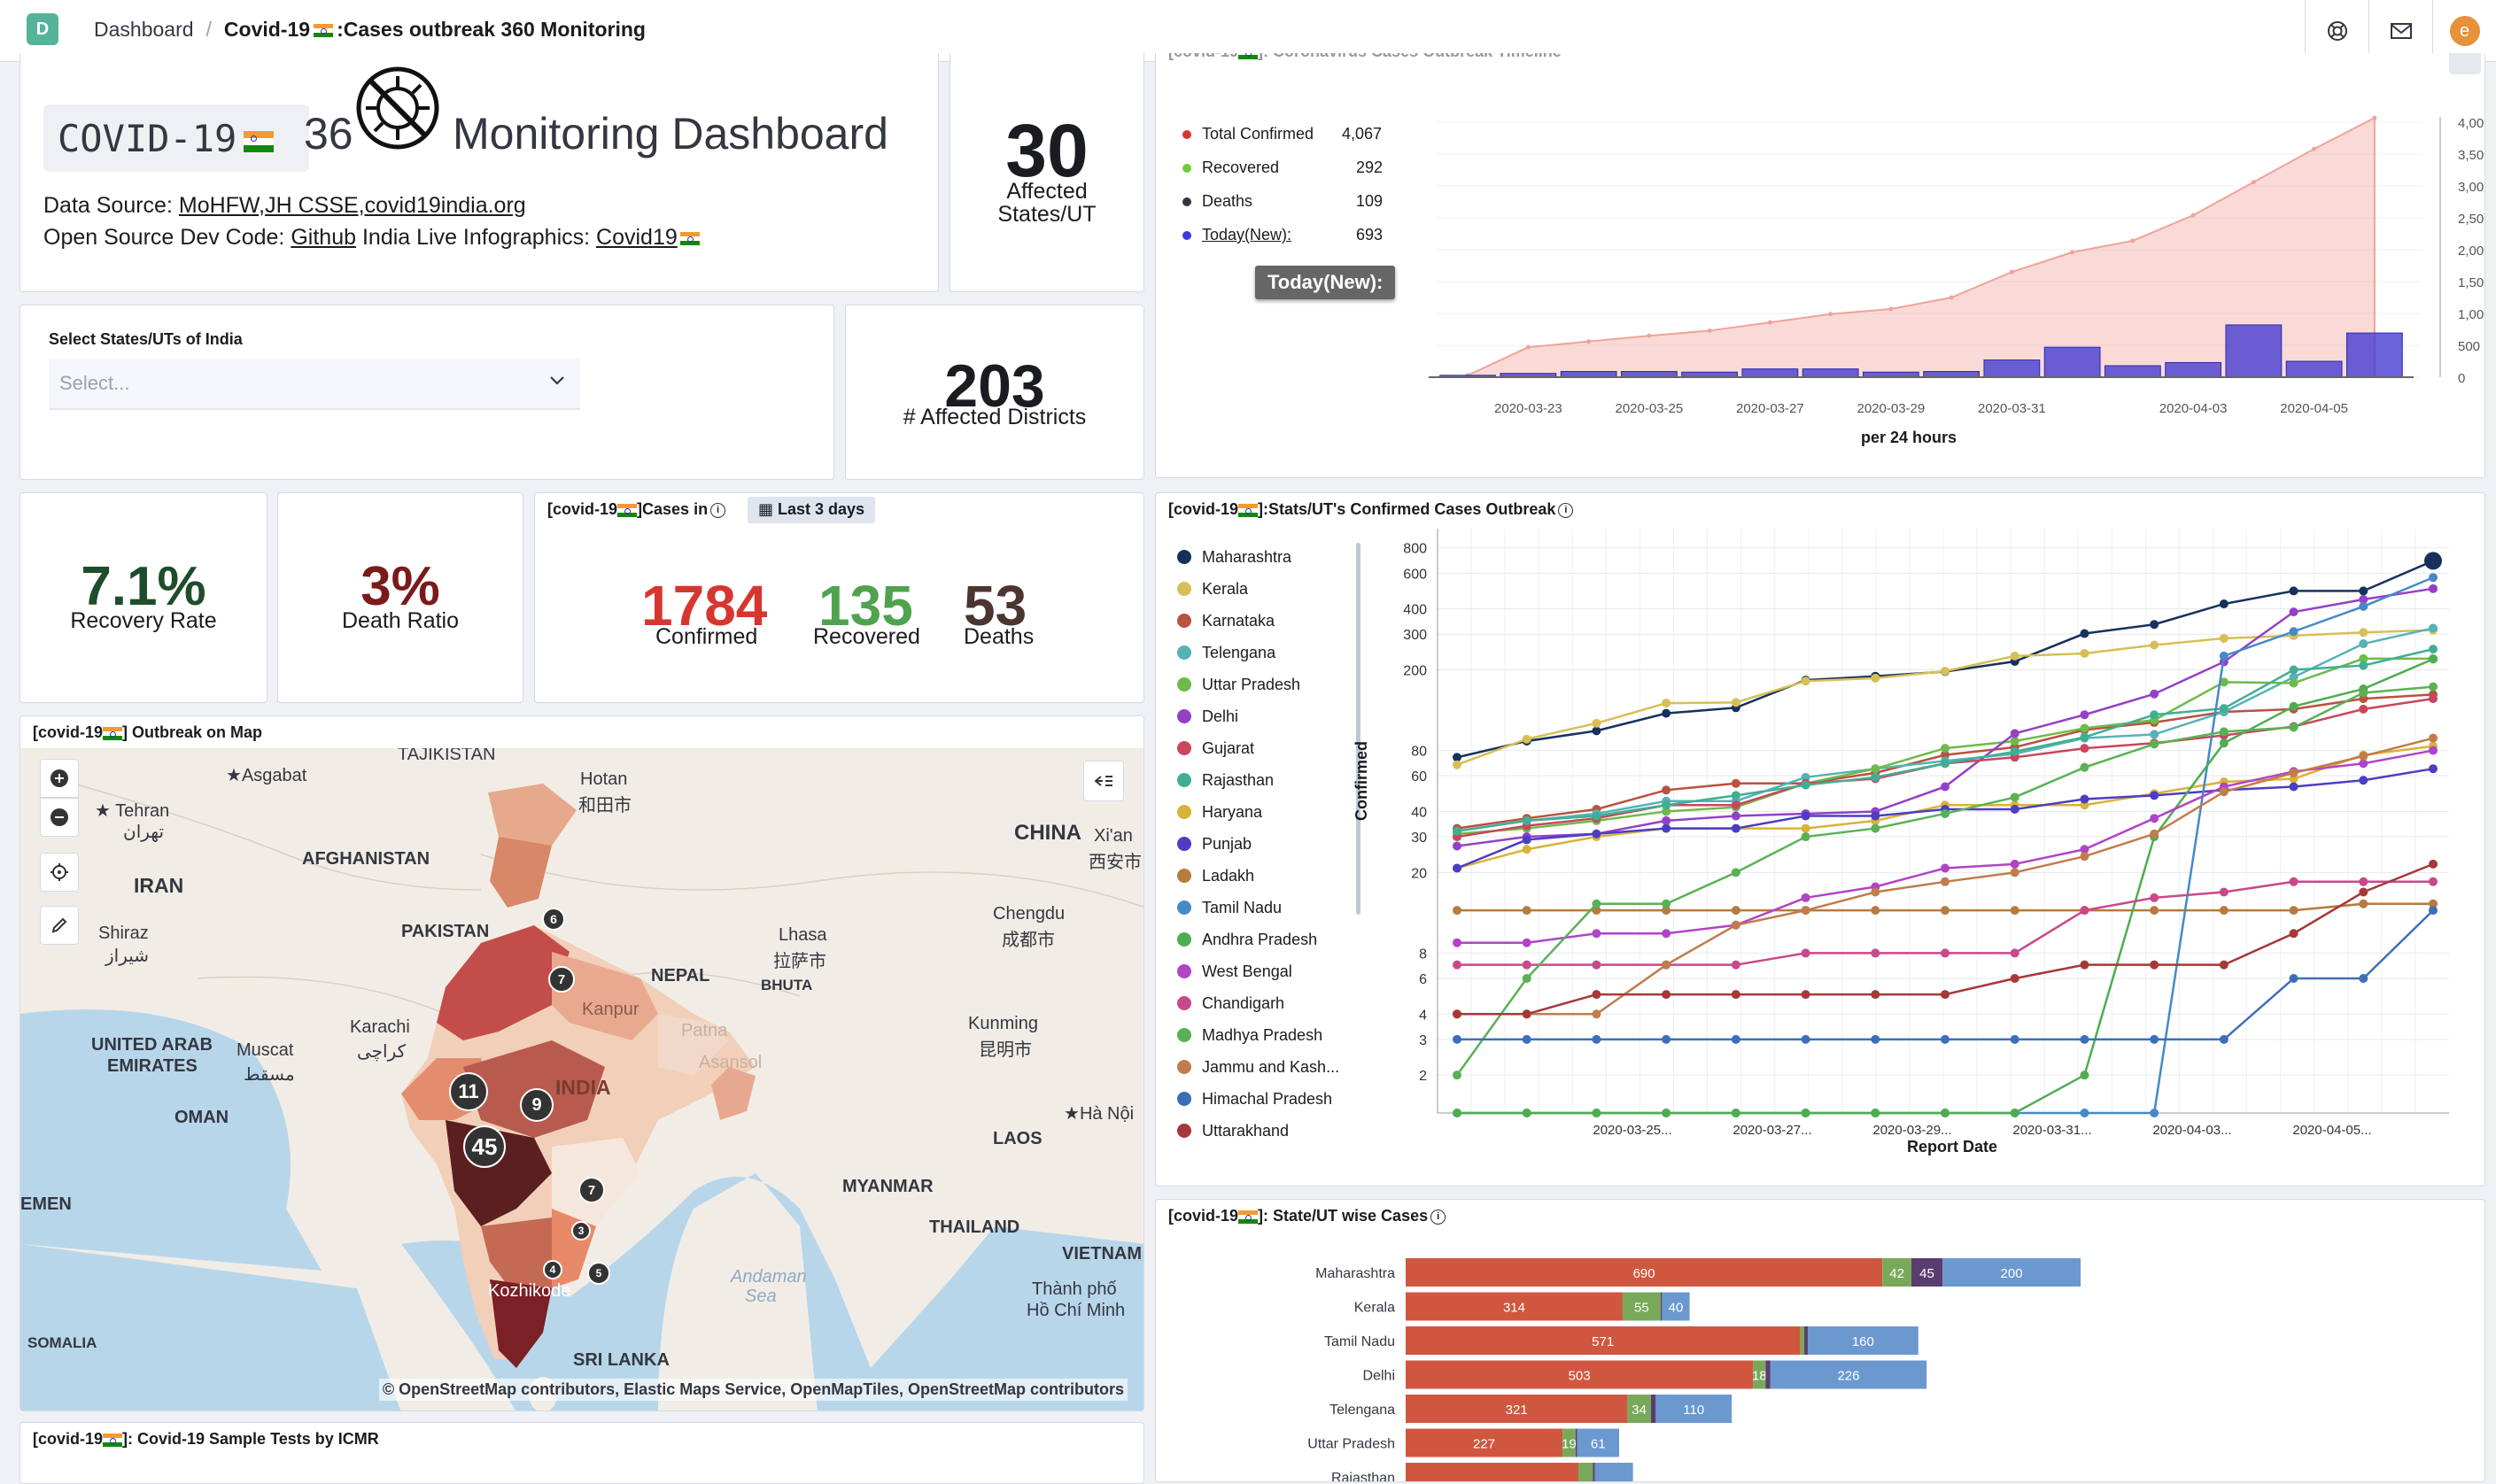 This screenshot has width=2496, height=1484. What do you see at coordinates (581, 1231) in the screenshot?
I see `map-cluster: 3` at bounding box center [581, 1231].